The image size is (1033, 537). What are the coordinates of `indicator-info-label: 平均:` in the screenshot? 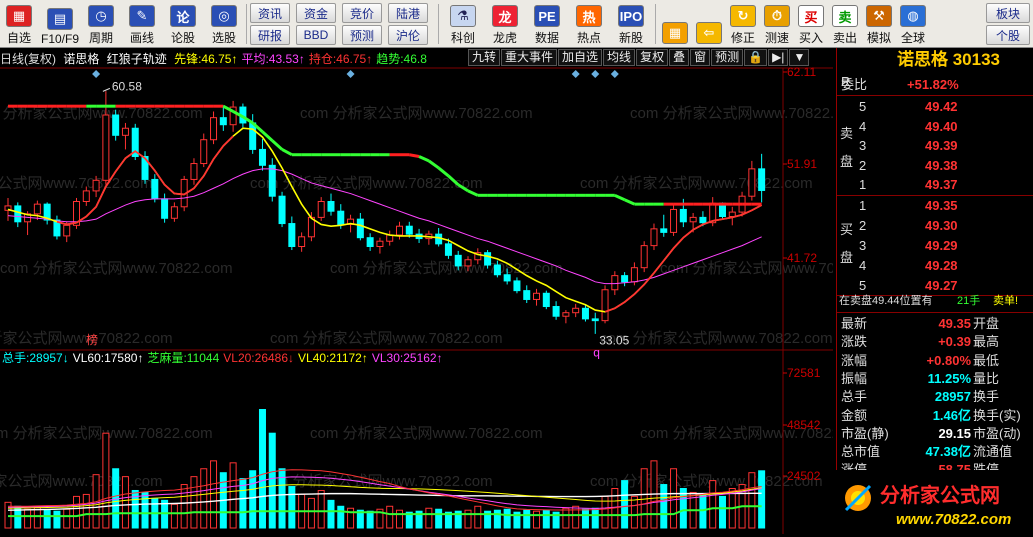 It's located at (255, 59).